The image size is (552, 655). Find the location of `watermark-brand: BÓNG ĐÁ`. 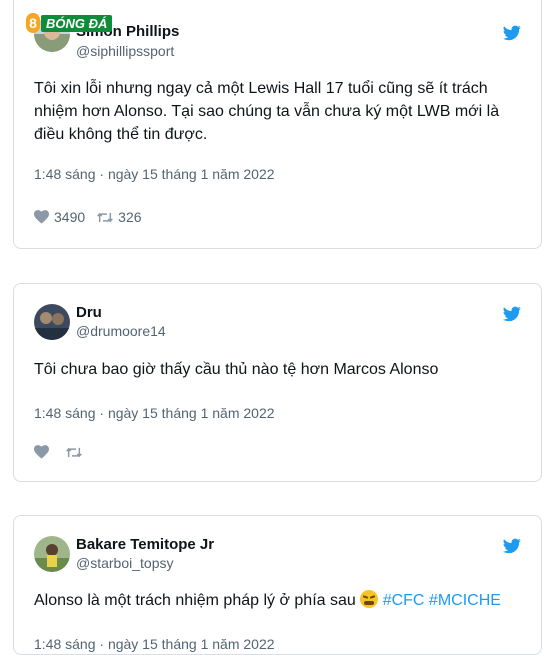

watermark-brand: BÓNG ĐÁ is located at coordinates (77, 23).